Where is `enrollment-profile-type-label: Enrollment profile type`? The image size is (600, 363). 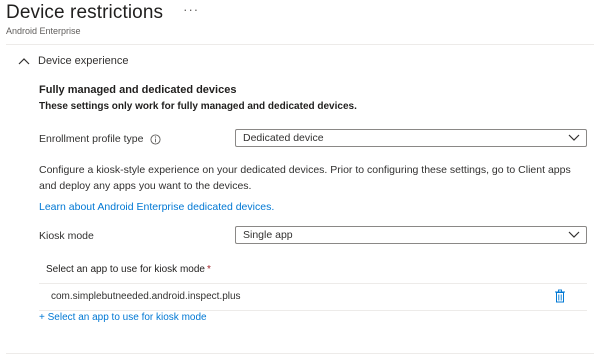
enrollment-profile-type-label: Enrollment profile type is located at coordinates (100, 139).